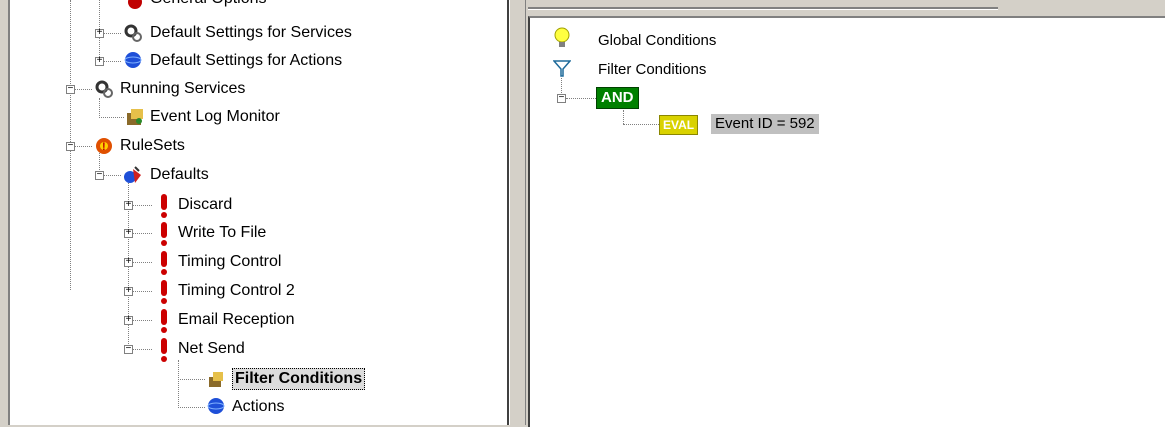 The image size is (1165, 427). I want to click on tree-item-general-options-label: General Options, so click(208, 4).